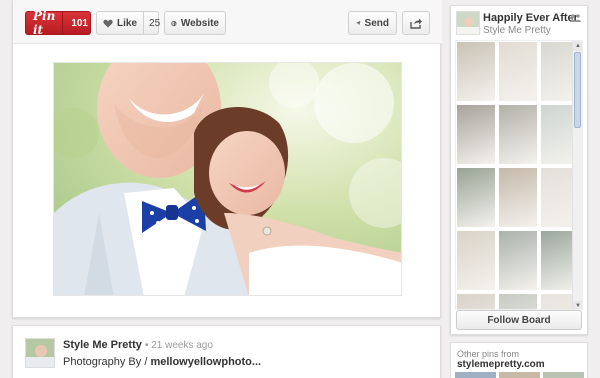  I want to click on pinner-avatar-image, so click(40, 353).